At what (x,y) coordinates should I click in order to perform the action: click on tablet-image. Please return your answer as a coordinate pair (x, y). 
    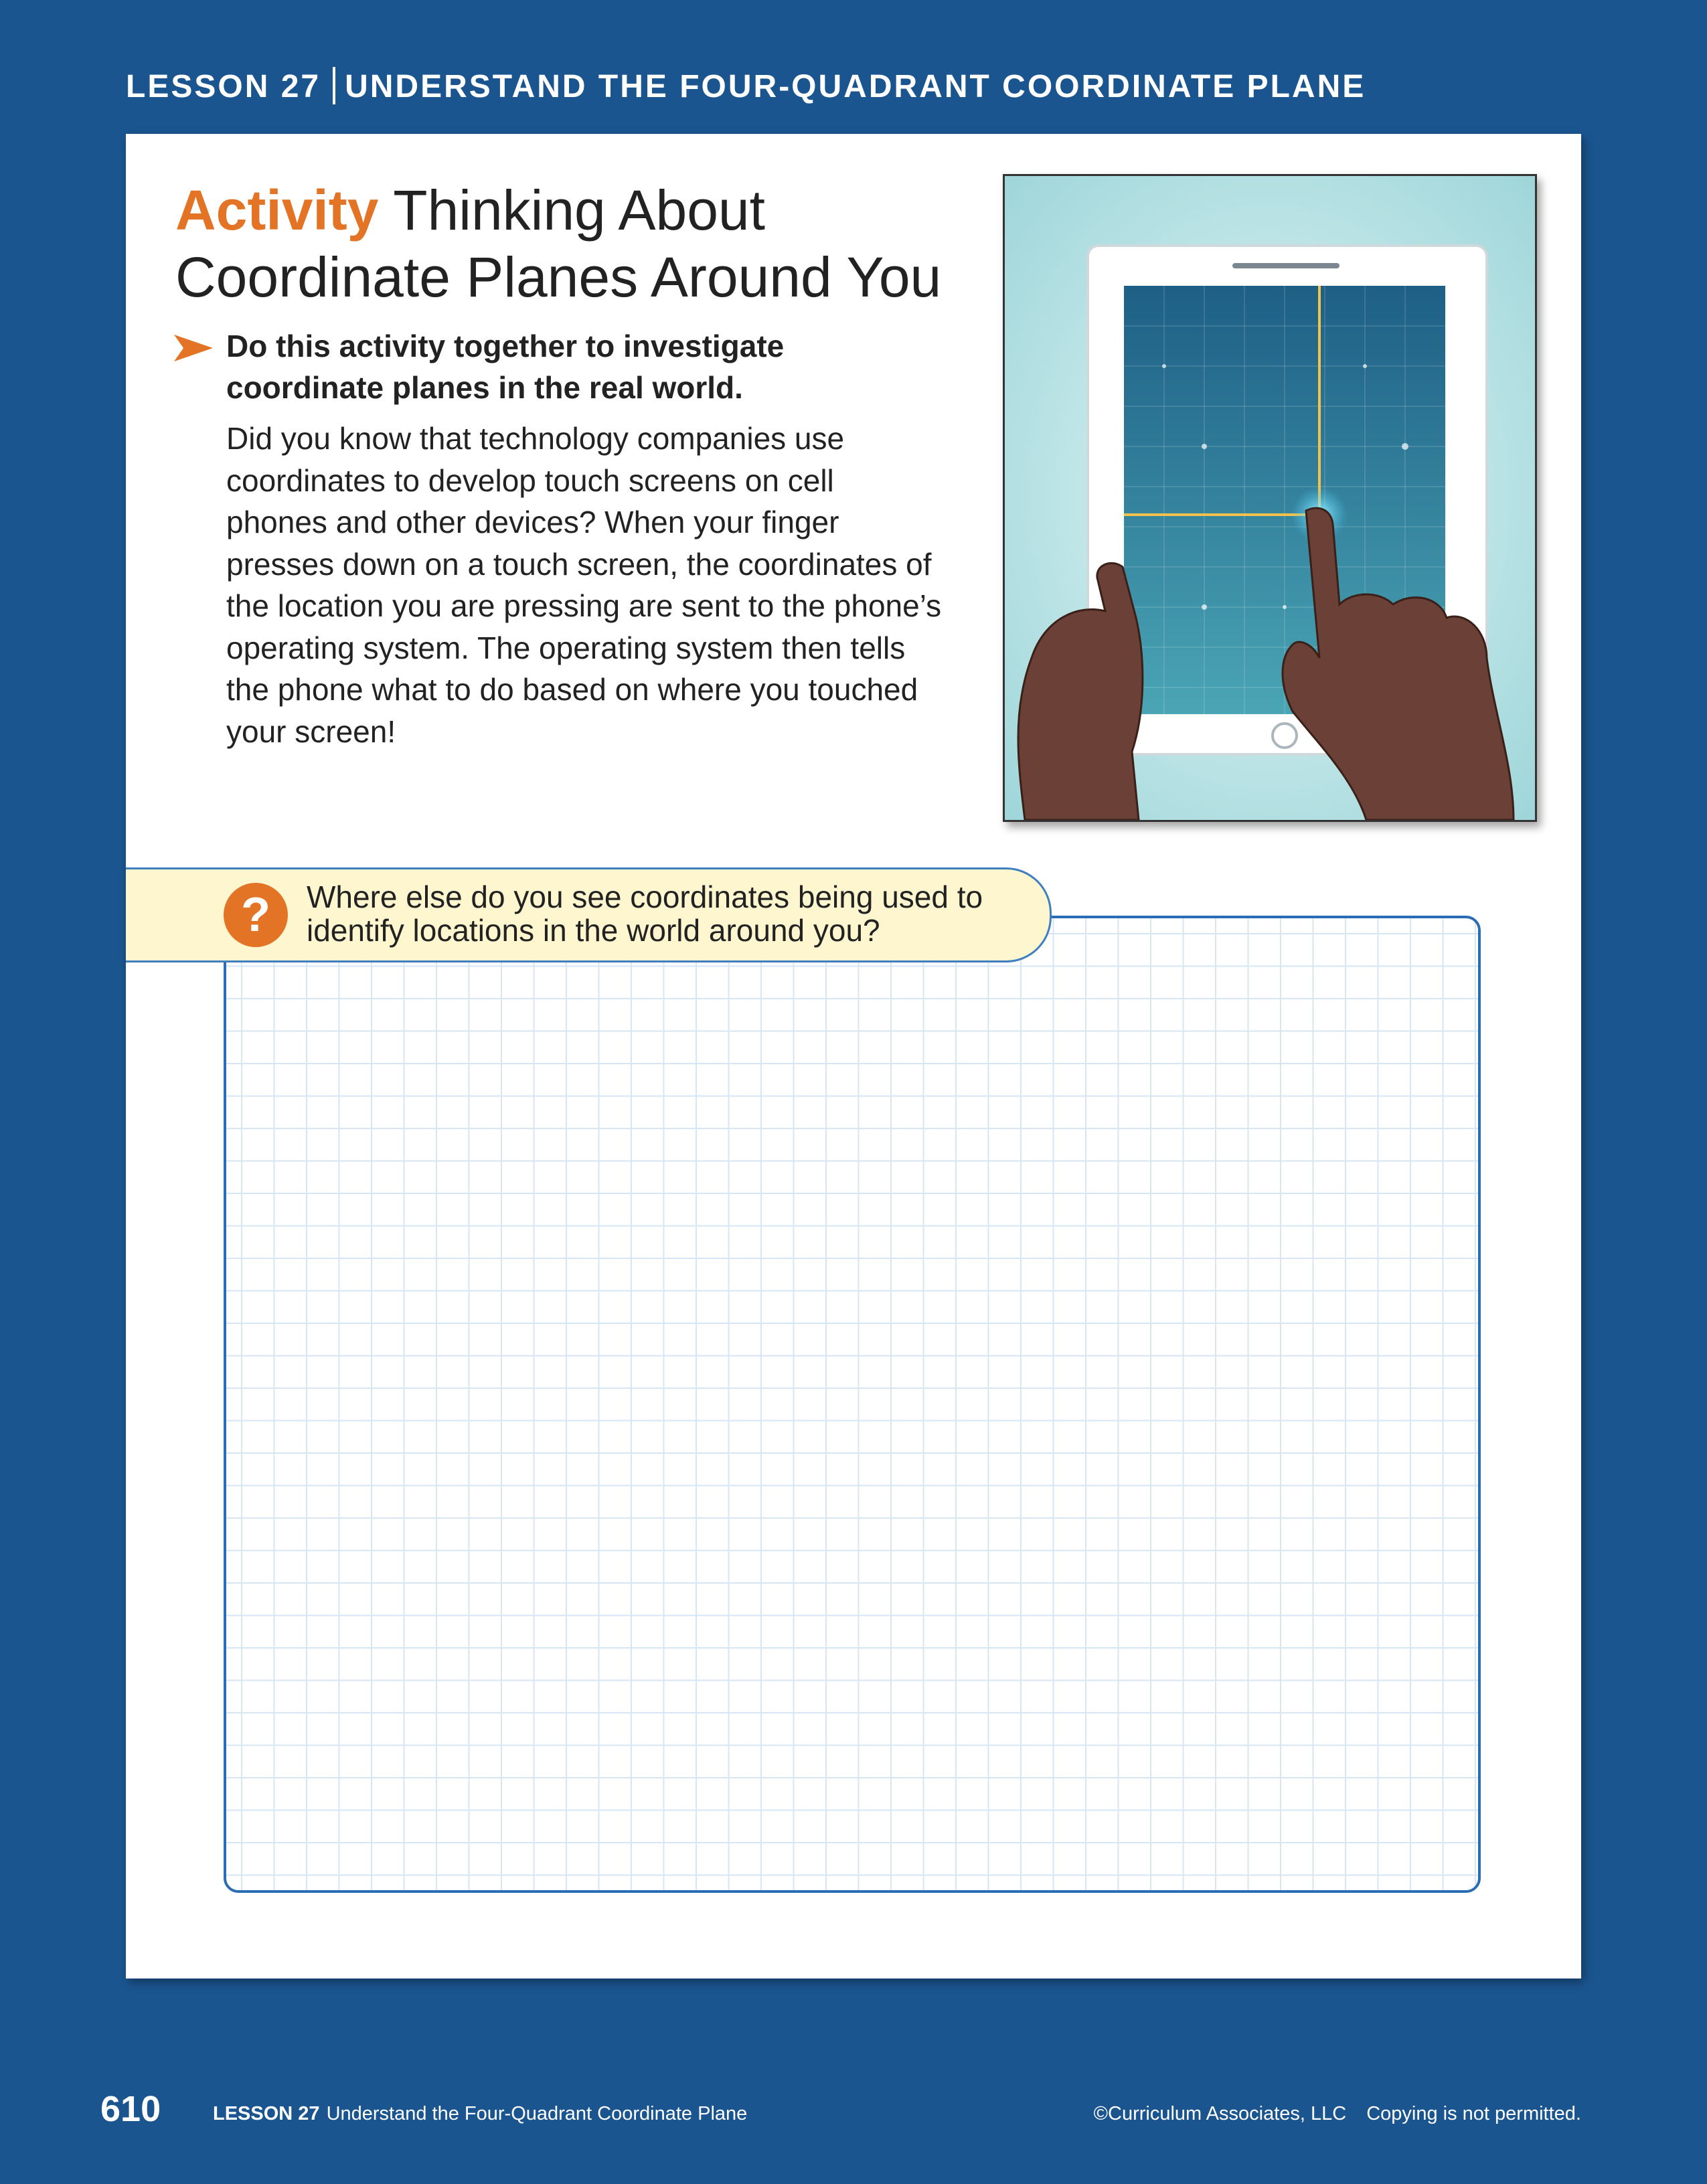
    Looking at the image, I should click on (1270, 498).